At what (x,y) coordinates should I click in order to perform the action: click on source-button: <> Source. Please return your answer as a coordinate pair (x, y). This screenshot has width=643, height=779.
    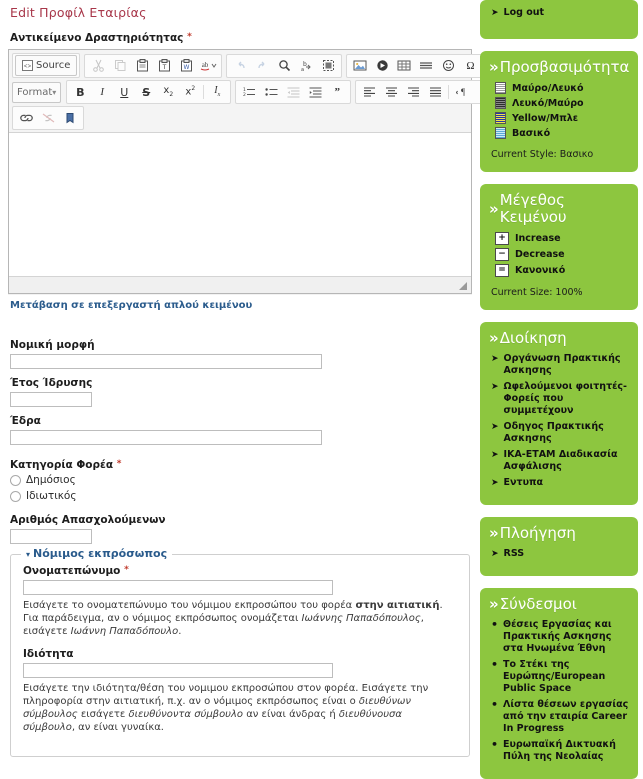
    Looking at the image, I should click on (46, 65).